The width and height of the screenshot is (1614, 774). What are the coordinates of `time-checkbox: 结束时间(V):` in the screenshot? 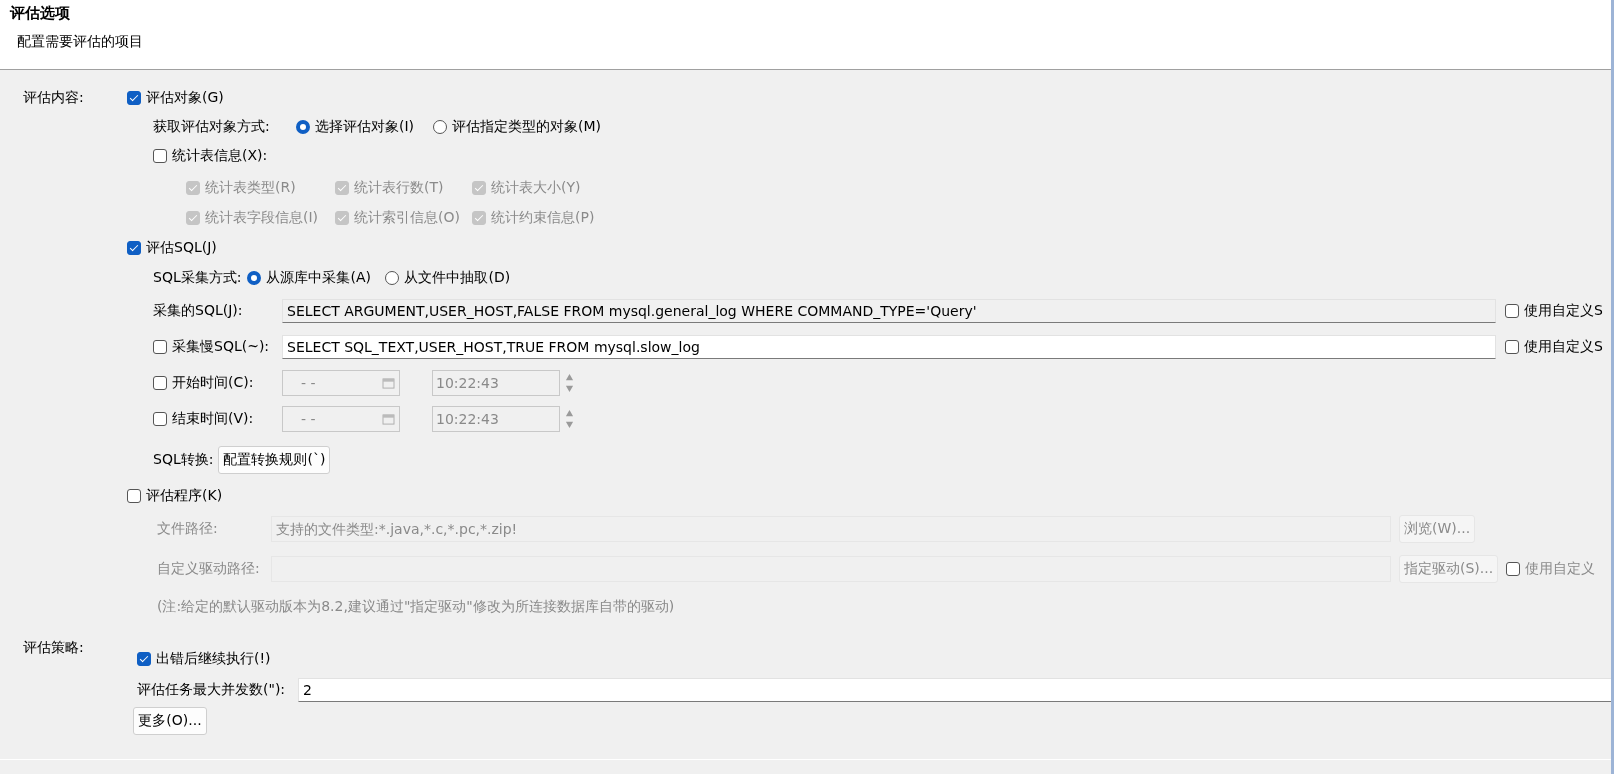 It's located at (203, 418).